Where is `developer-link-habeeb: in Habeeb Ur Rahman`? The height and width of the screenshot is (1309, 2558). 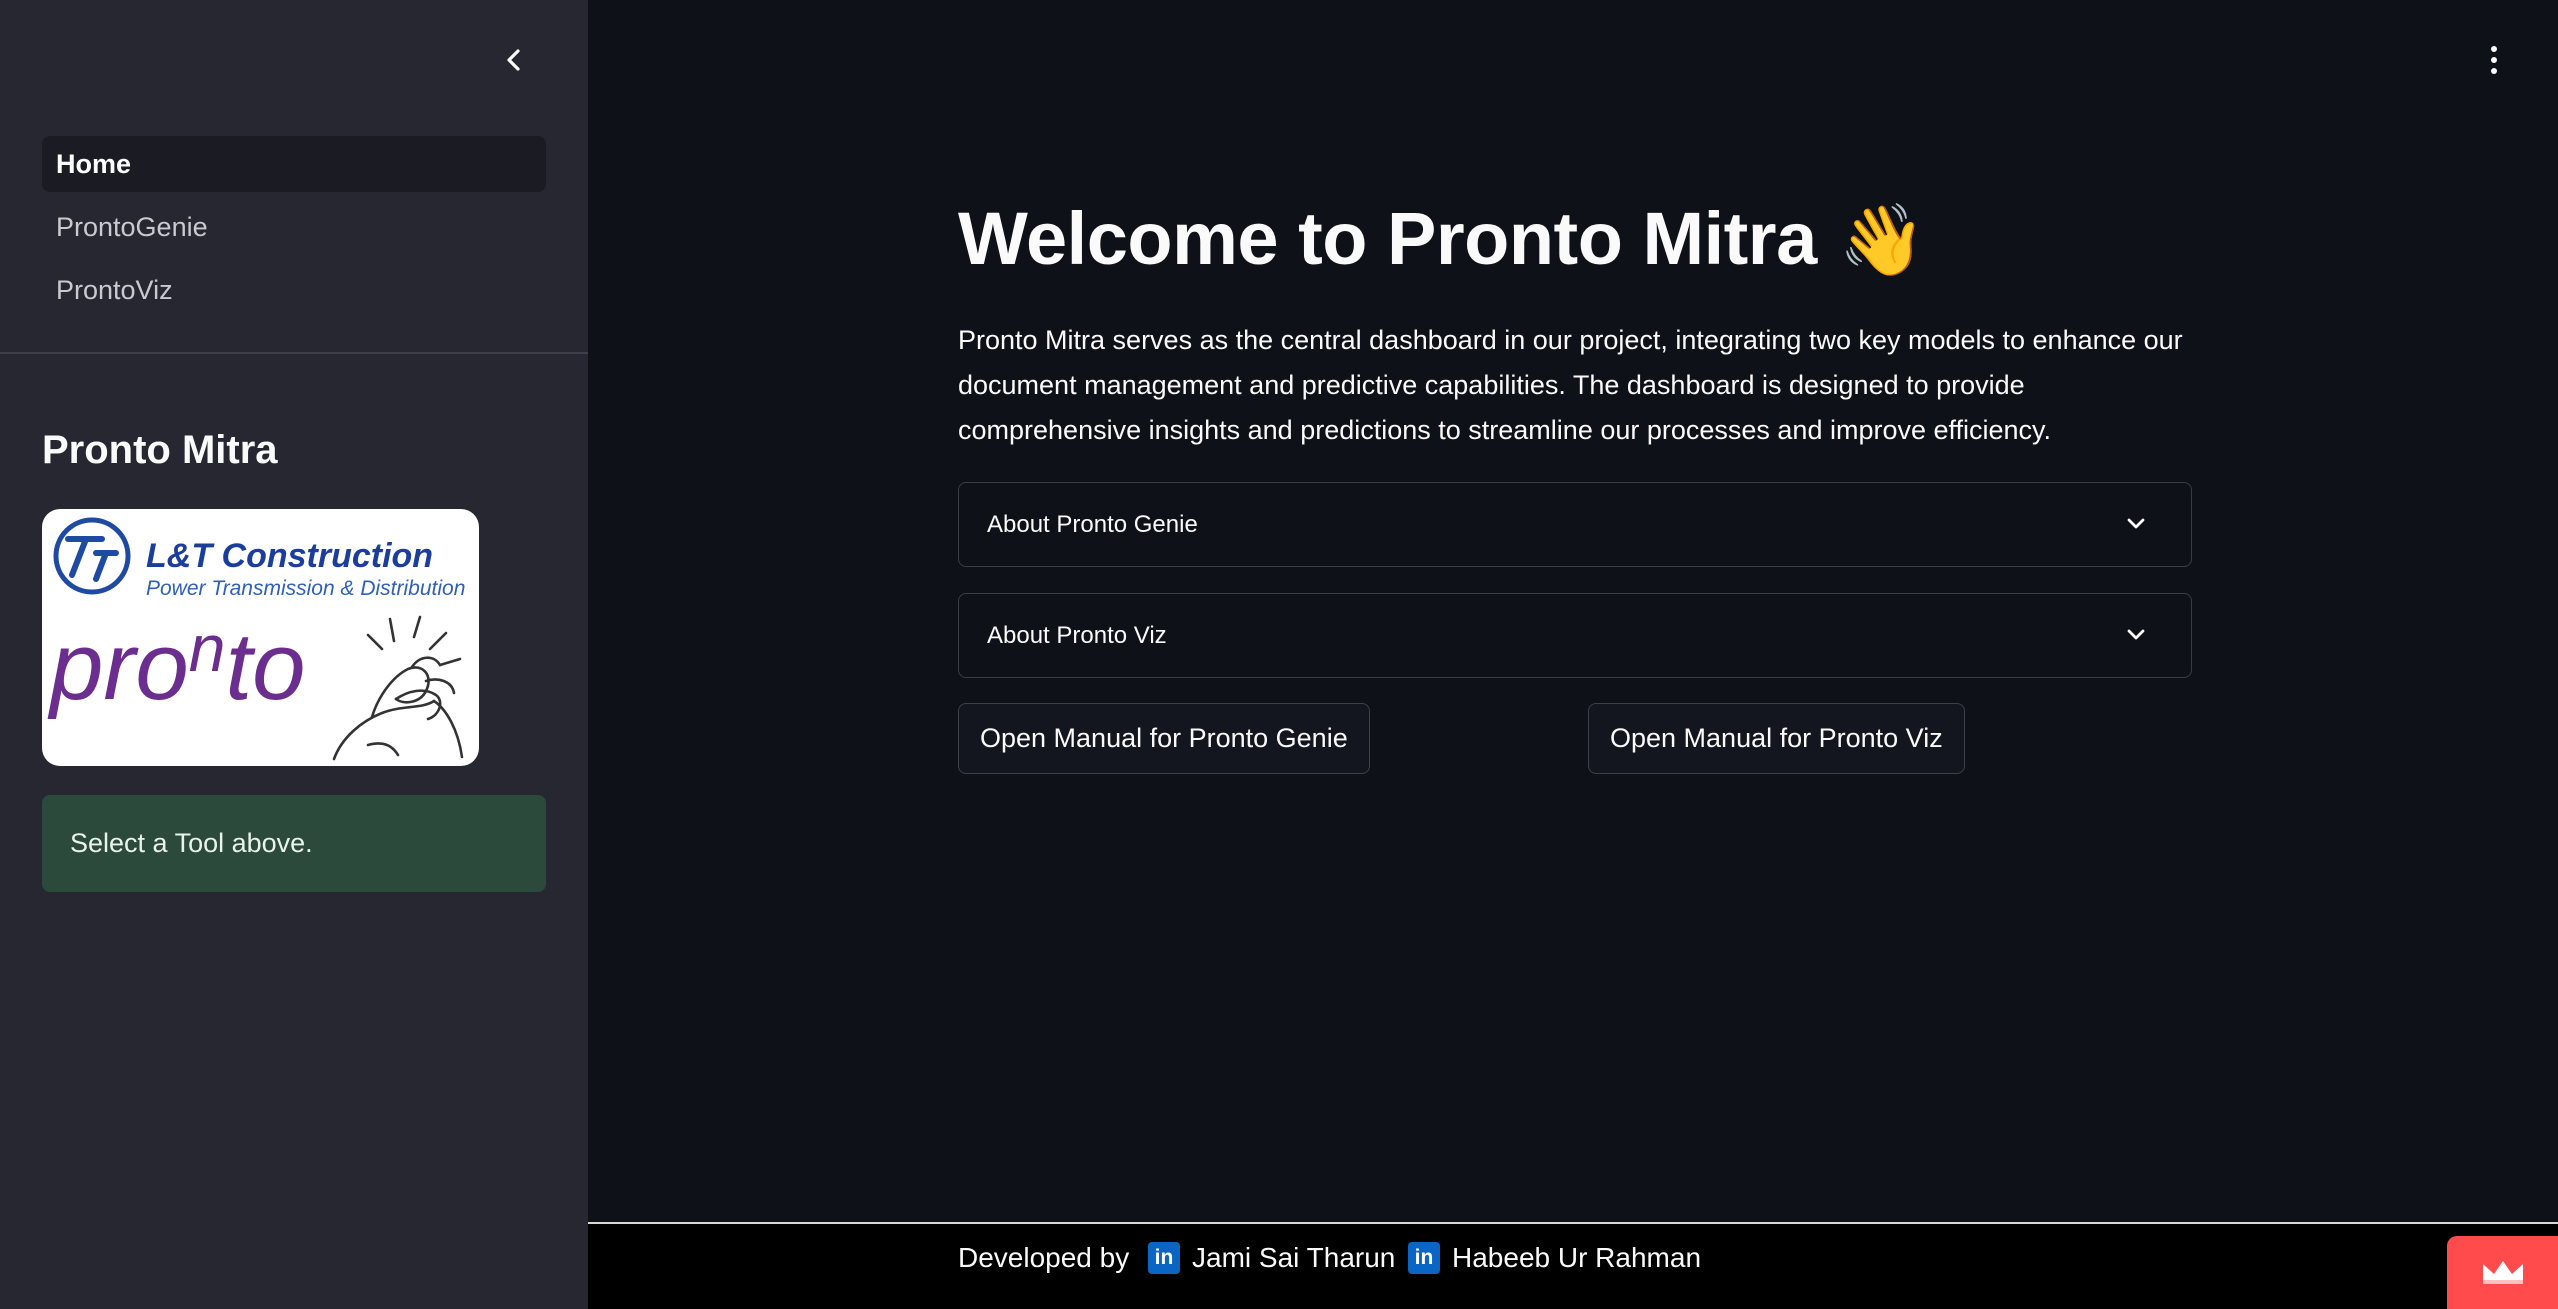 developer-link-habeeb: in Habeeb Ur Rahman is located at coordinates (1554, 1258).